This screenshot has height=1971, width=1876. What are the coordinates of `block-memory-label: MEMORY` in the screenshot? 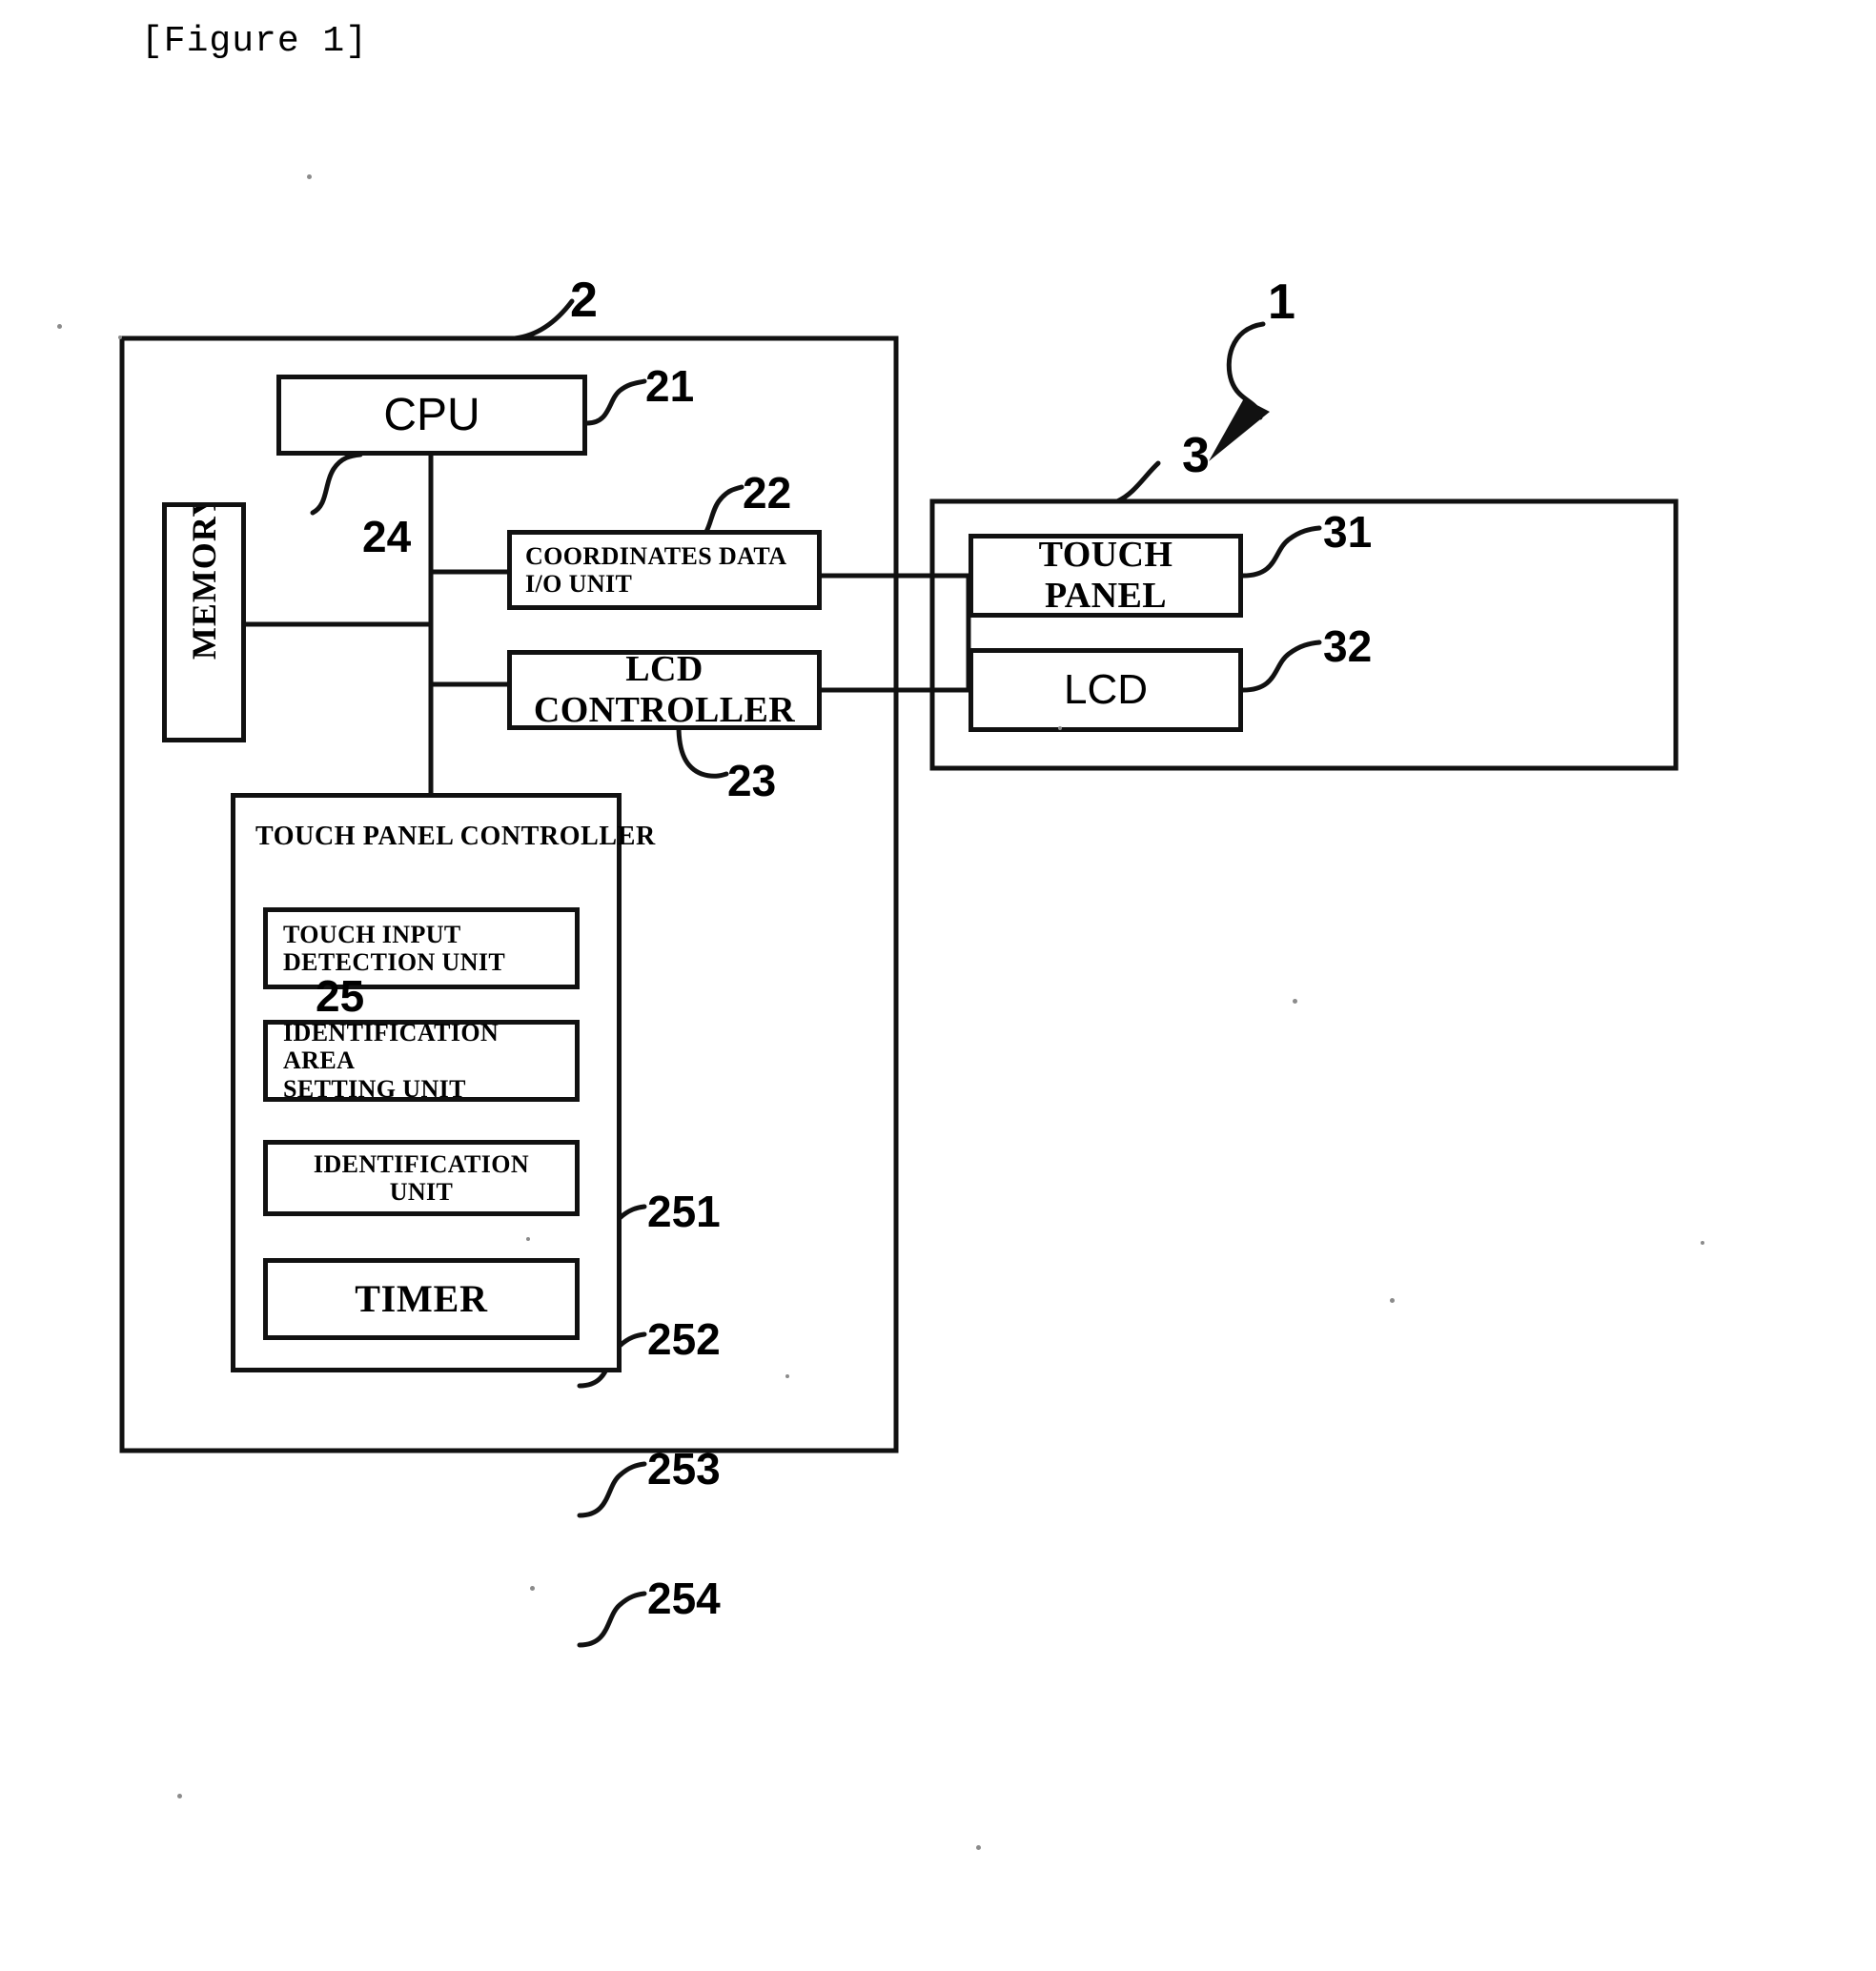 It's located at (203, 581).